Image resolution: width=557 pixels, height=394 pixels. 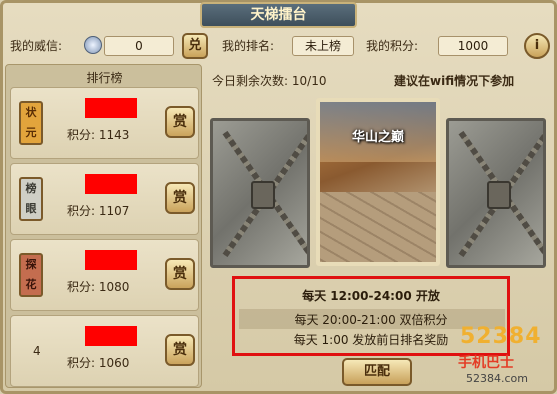 I want to click on exchange-button: 兑, so click(x=195, y=46).